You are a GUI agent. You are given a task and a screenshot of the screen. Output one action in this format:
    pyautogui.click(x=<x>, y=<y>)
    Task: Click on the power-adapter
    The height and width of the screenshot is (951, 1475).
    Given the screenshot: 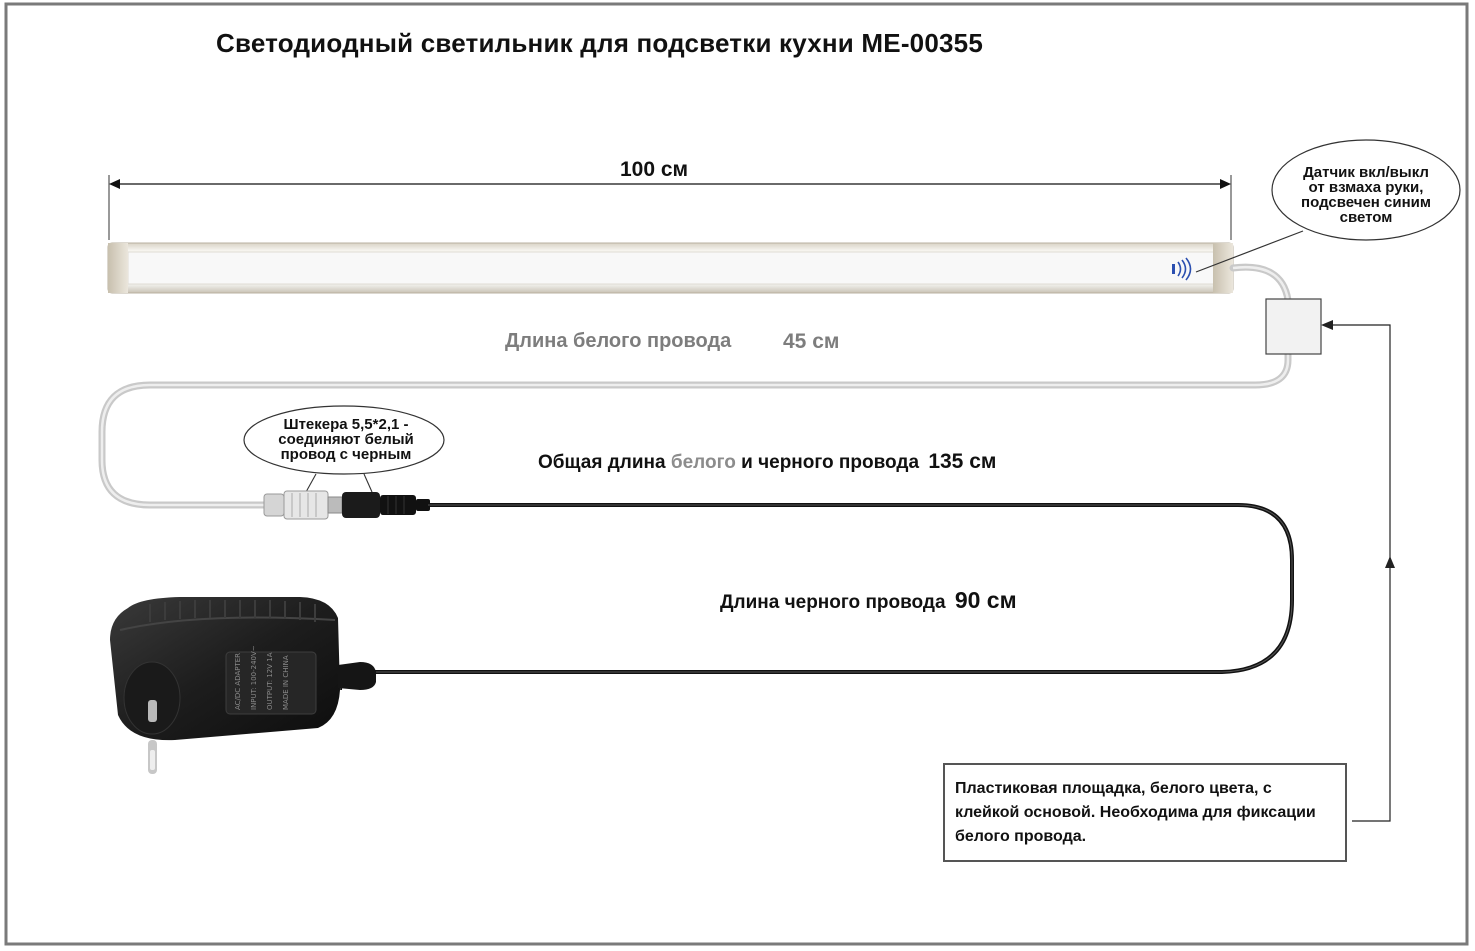 What is the action you would take?
    pyautogui.click(x=243, y=685)
    